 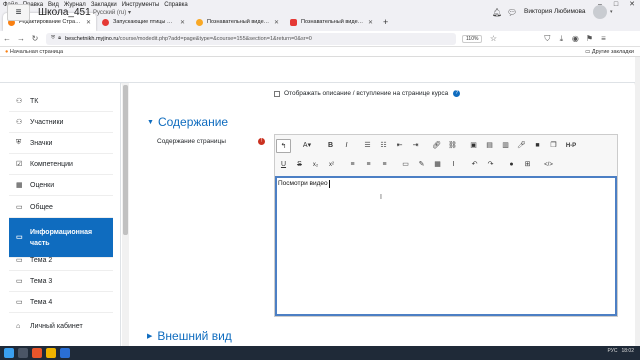 What do you see at coordinates (505, 146) in the screenshot?
I see `file-button: ▥` at bounding box center [505, 146].